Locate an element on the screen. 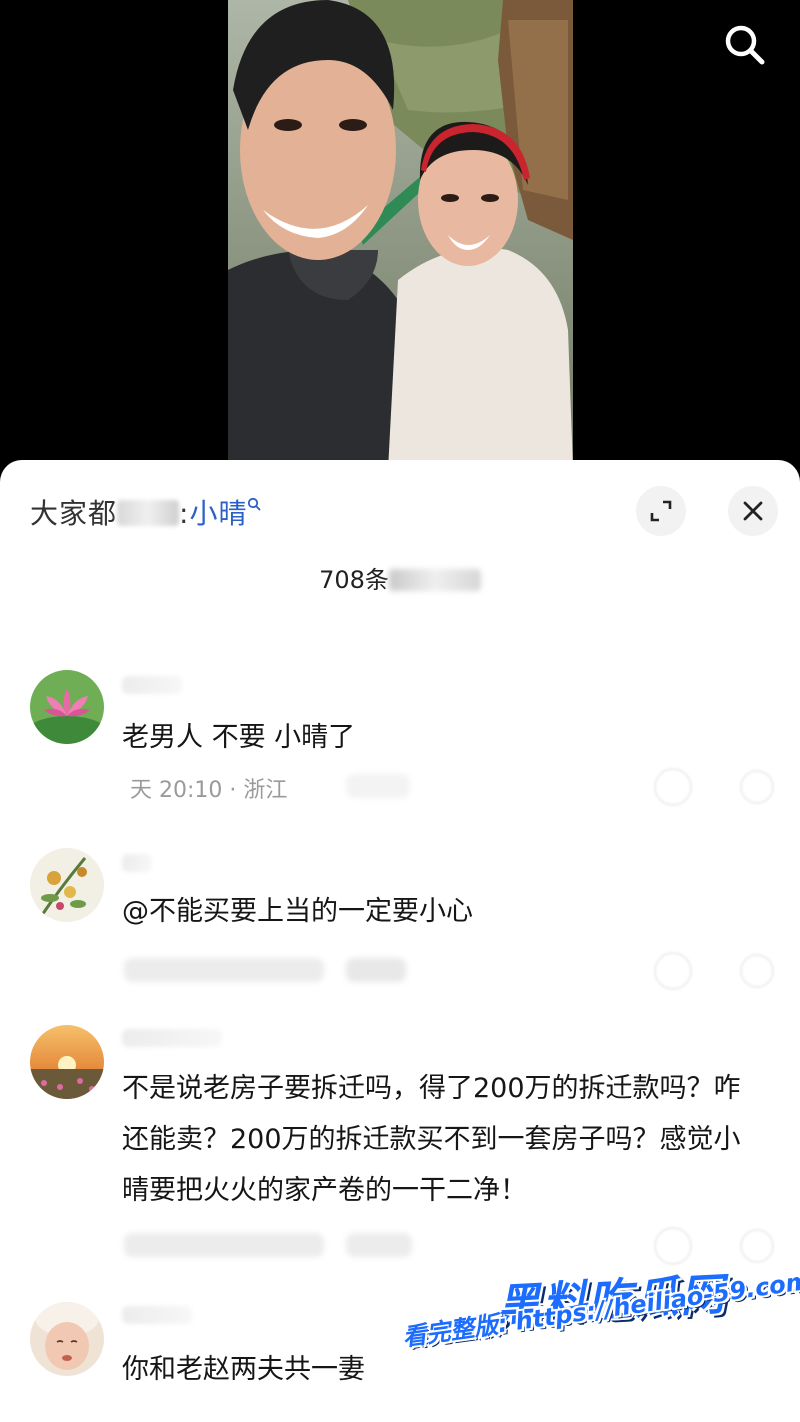 This screenshot has height=1422, width=800. sunset-icon is located at coordinates (67, 1062).